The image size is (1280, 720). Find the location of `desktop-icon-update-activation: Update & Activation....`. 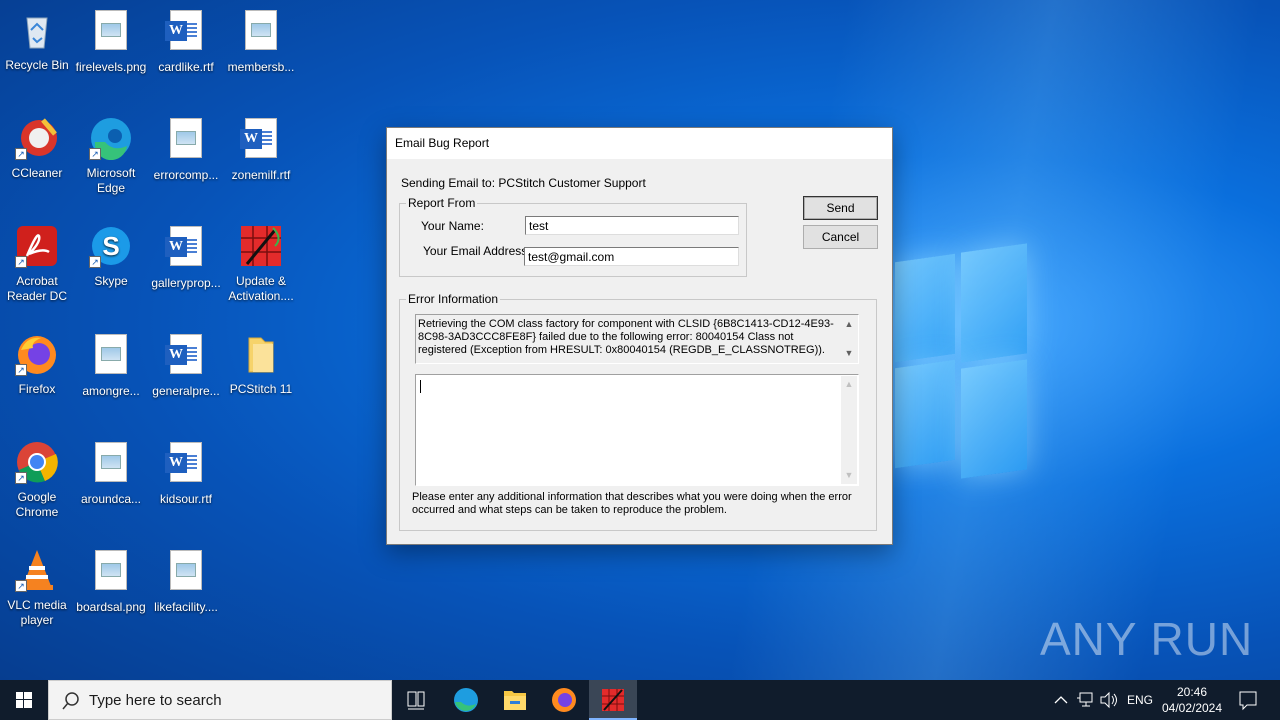

desktop-icon-update-activation: Update & Activation.... is located at coordinates (261, 264).